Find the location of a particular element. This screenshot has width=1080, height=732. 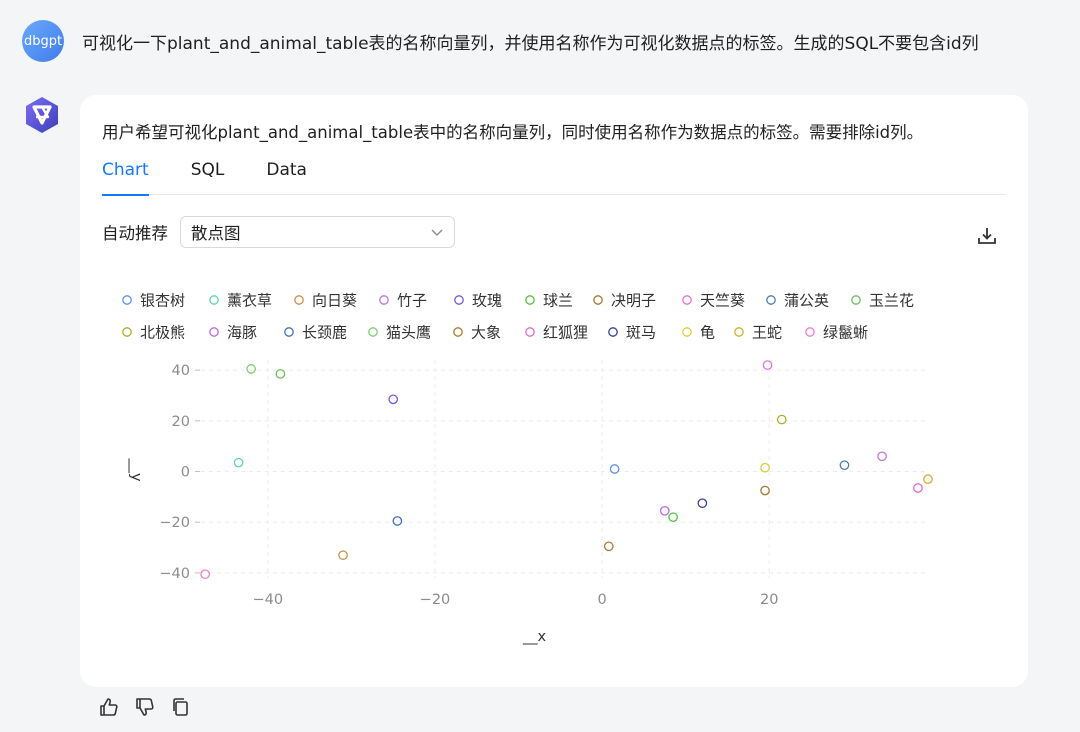

legend-label: 长颈鹿 is located at coordinates (324, 333).